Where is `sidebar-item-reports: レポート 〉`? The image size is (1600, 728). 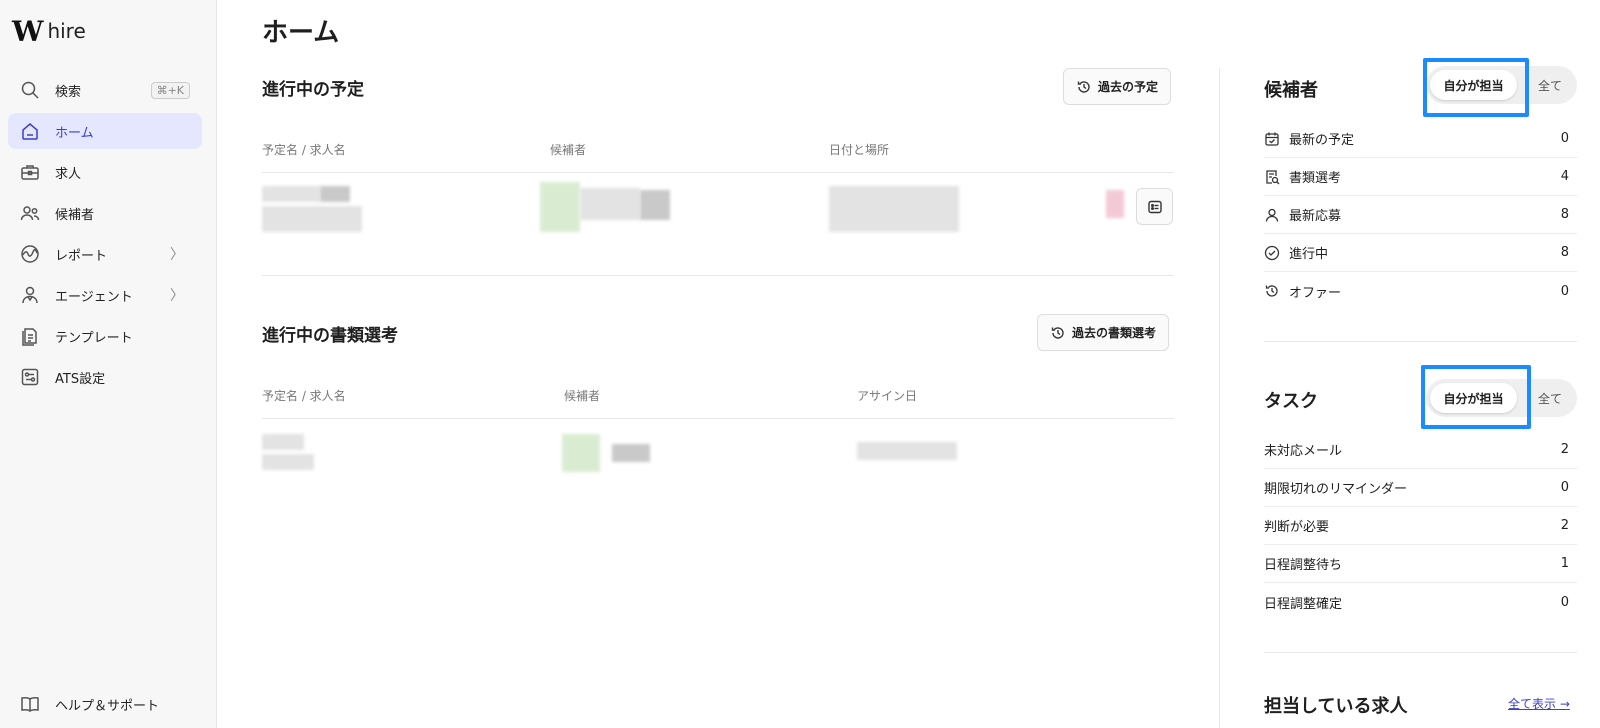
sidebar-item-reports: レポート 〉 is located at coordinates (105, 254).